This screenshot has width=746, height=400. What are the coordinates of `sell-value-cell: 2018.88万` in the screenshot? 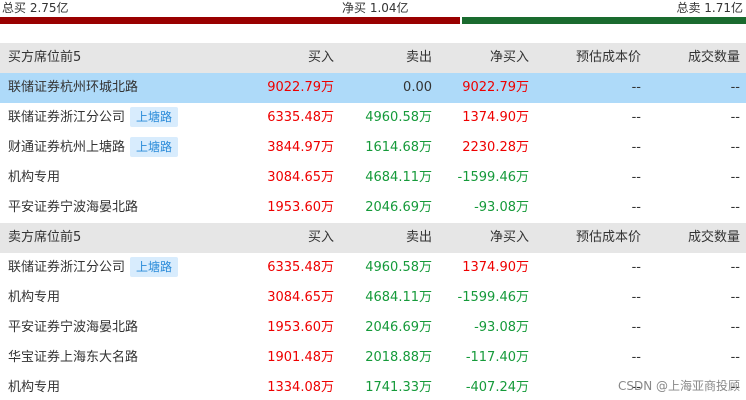 It's located at (398, 357).